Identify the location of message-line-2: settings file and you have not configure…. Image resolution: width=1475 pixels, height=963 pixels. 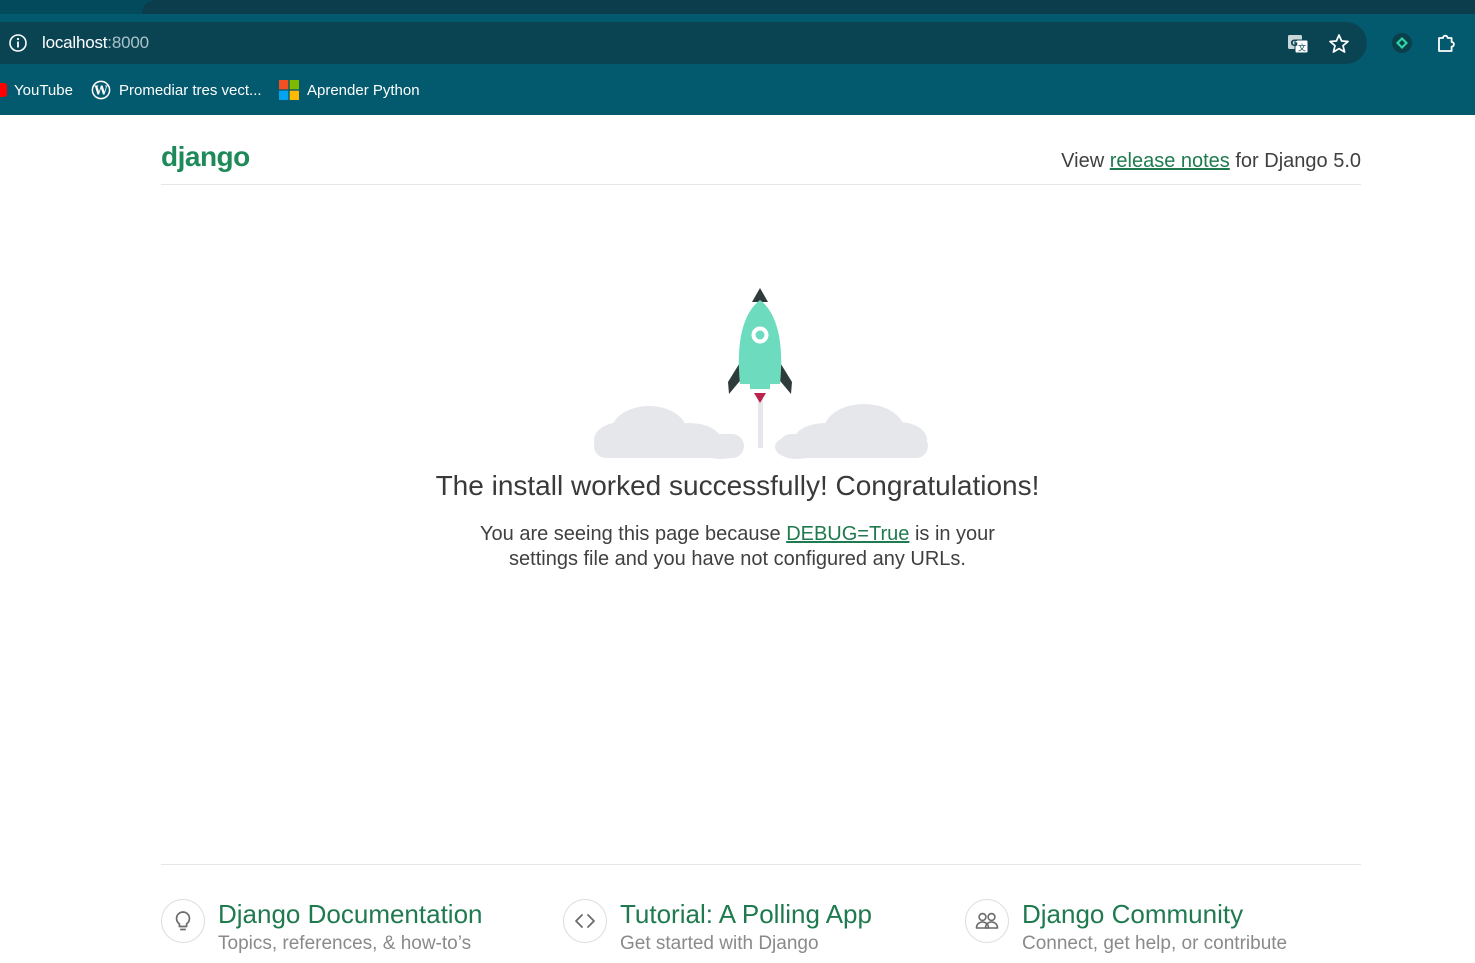
(737, 559).